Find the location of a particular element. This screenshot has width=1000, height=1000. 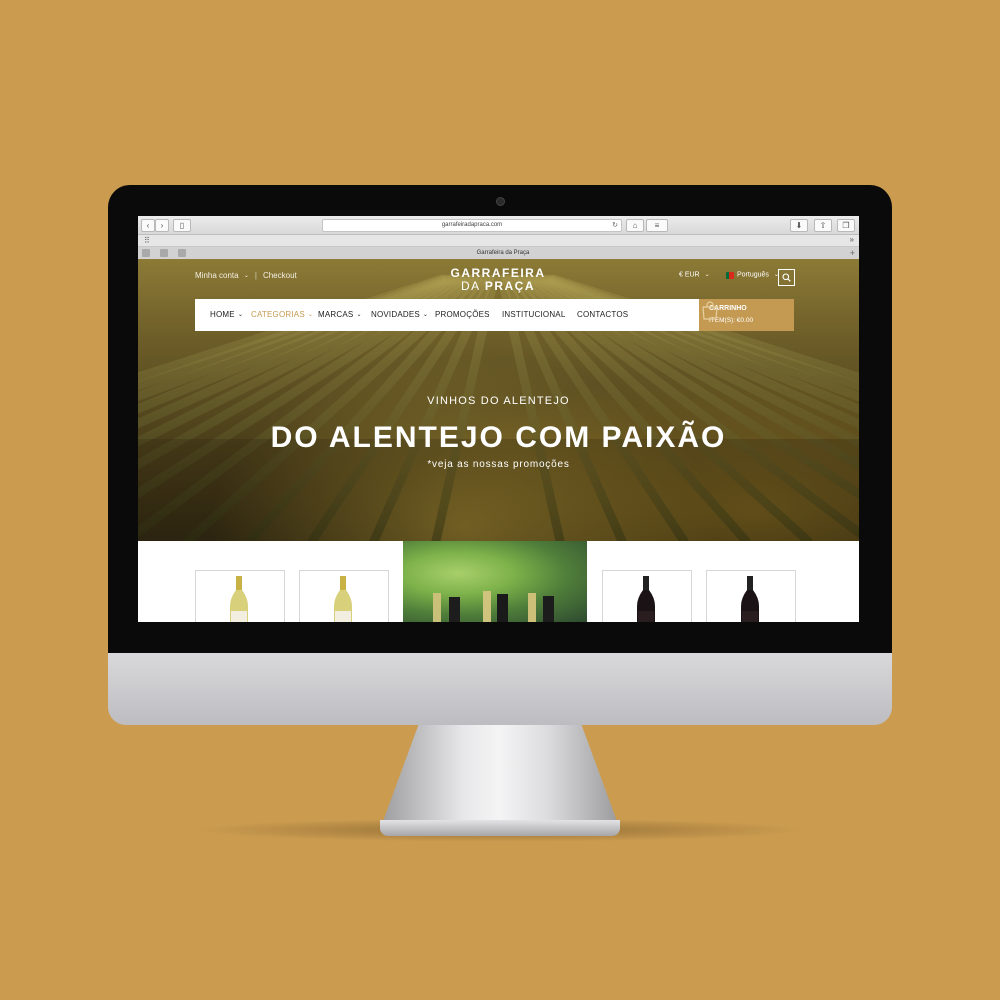

download-button: ⬇ is located at coordinates (799, 225).